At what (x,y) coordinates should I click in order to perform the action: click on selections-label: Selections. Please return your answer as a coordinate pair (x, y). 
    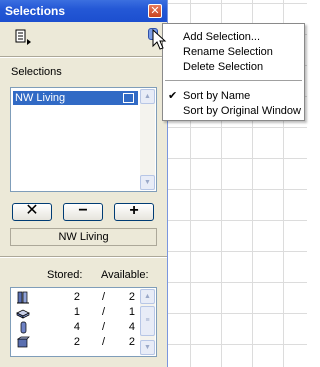
    Looking at the image, I should click on (36, 72).